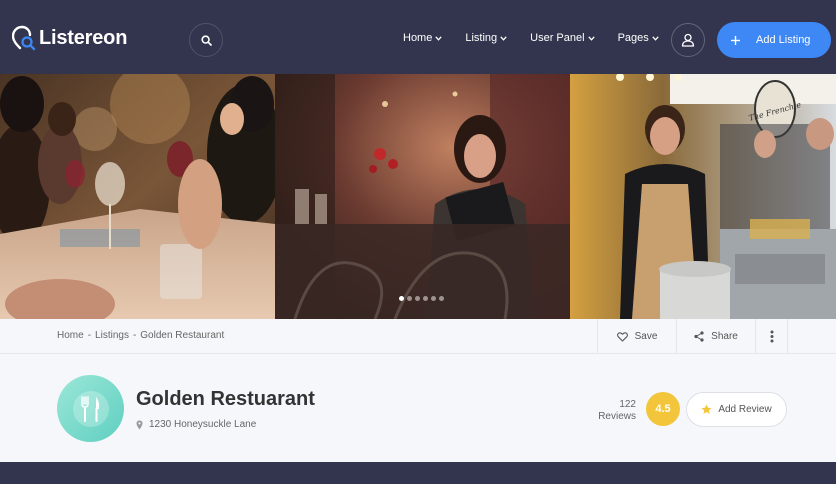 The image size is (836, 484). I want to click on brand-name: Listereon, so click(83, 37).